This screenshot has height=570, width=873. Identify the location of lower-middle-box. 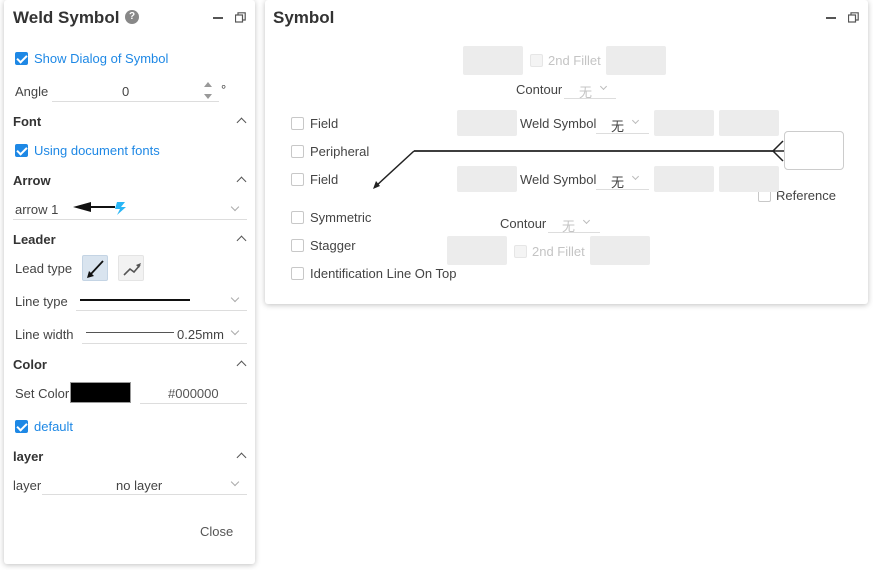
(684, 179).